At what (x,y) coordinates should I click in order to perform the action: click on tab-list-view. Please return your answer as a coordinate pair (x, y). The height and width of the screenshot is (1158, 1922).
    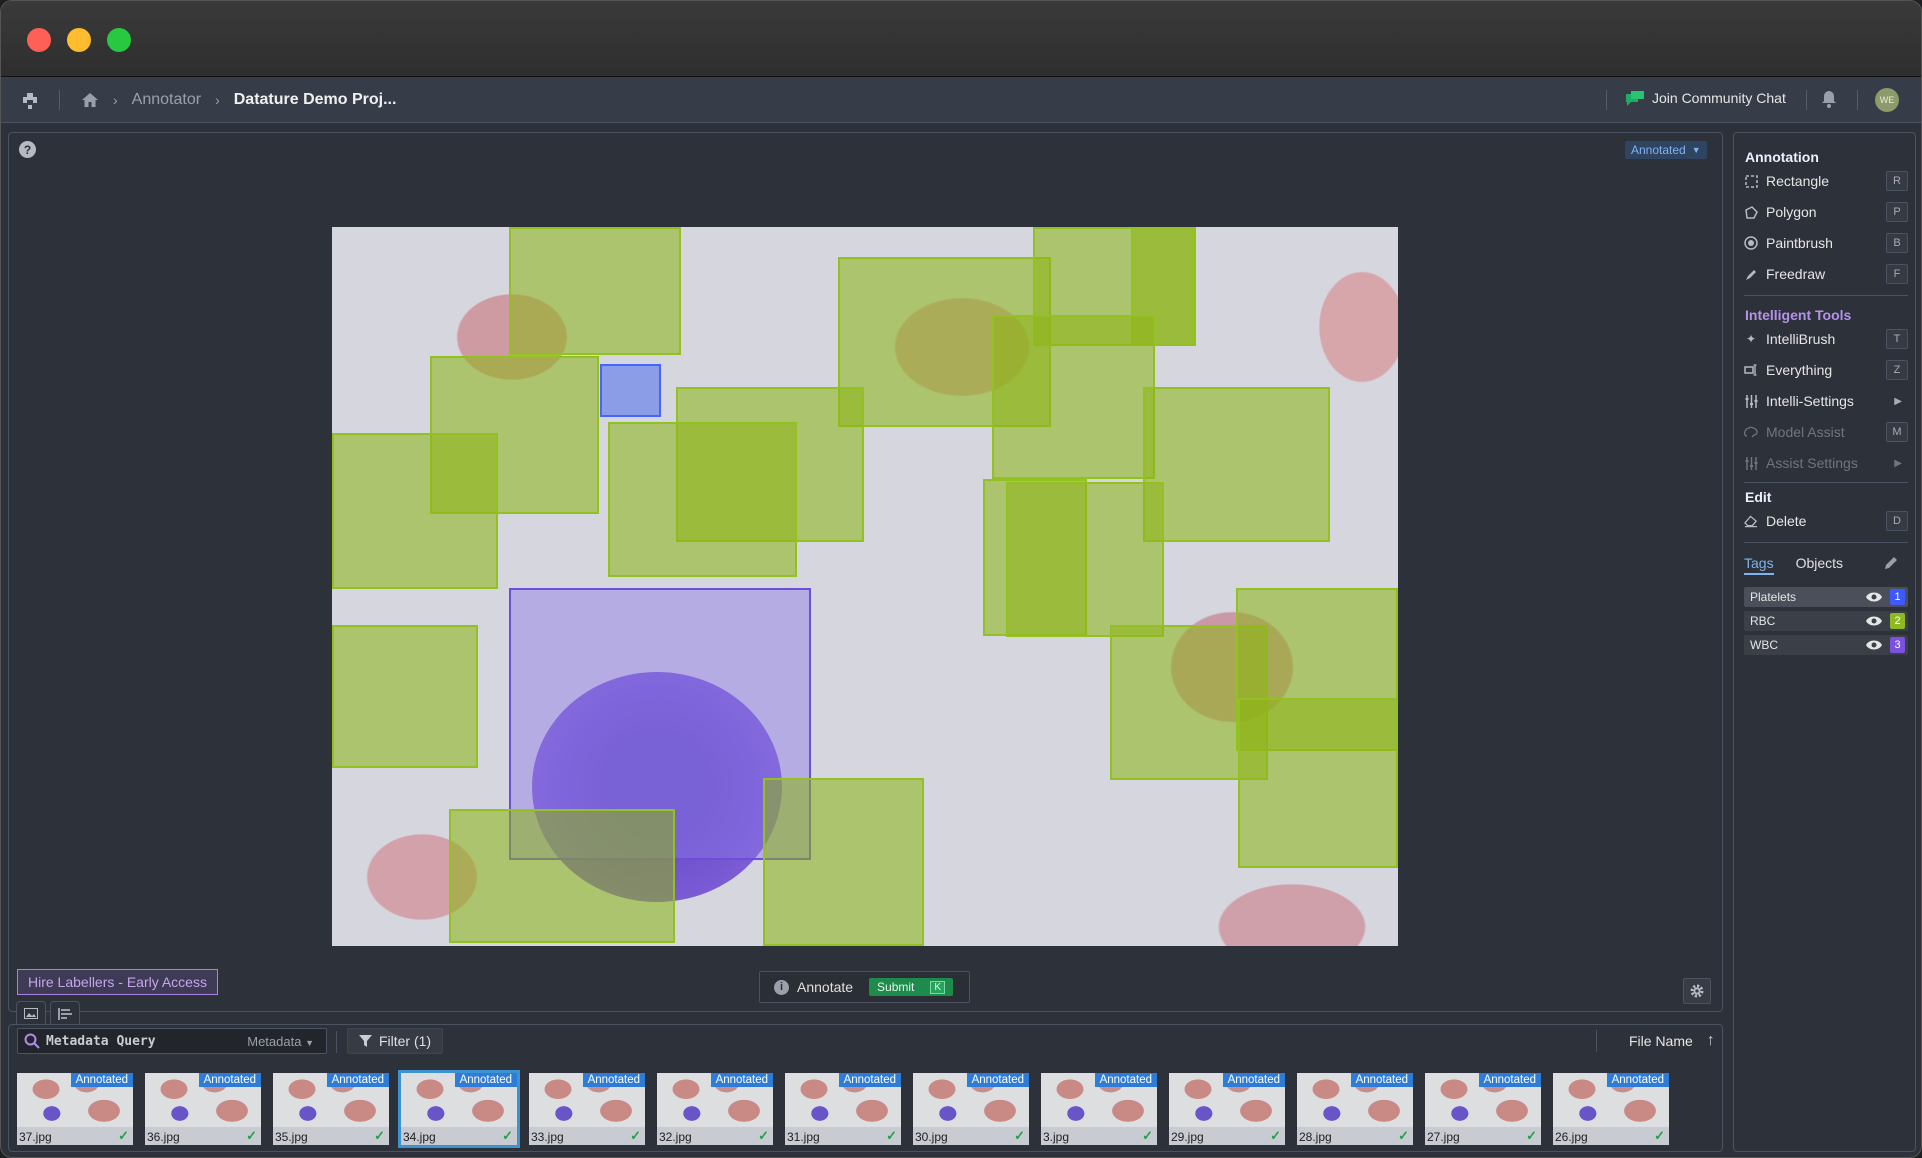
    Looking at the image, I should click on (65, 1013).